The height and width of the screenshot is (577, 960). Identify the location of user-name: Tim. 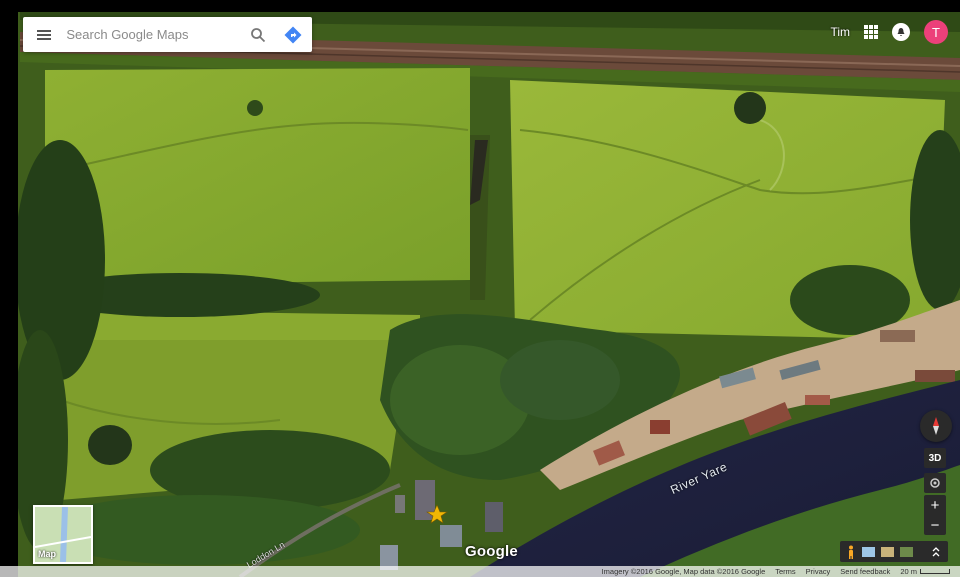
(840, 32).